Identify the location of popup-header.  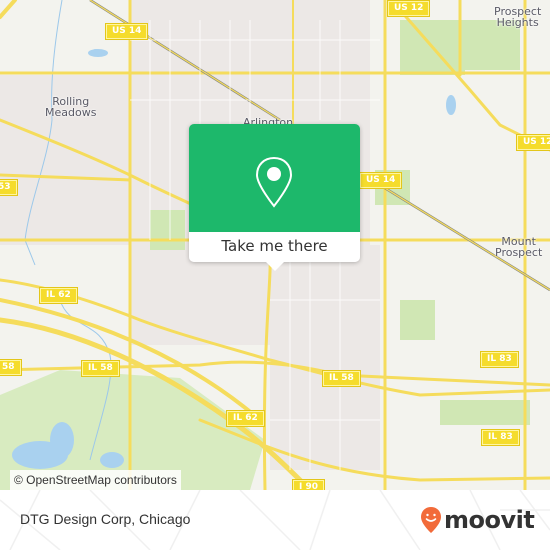
(274, 178).